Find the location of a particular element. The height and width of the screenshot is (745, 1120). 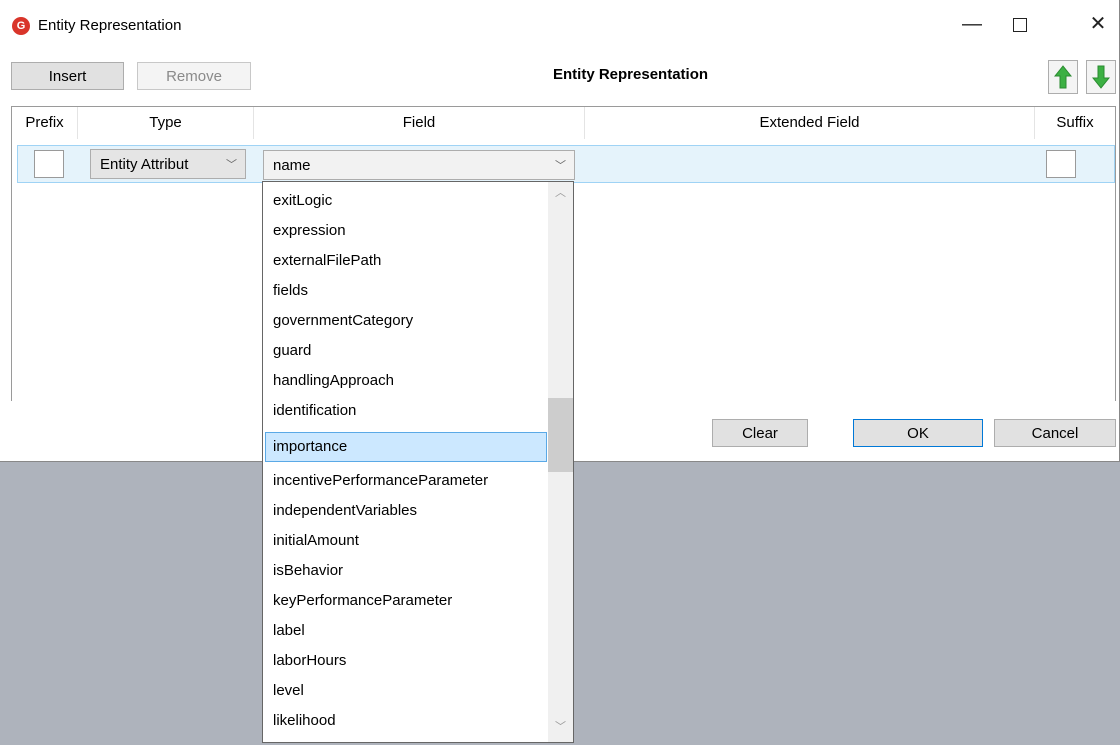

list-item: exitLogic is located at coordinates (406, 201).